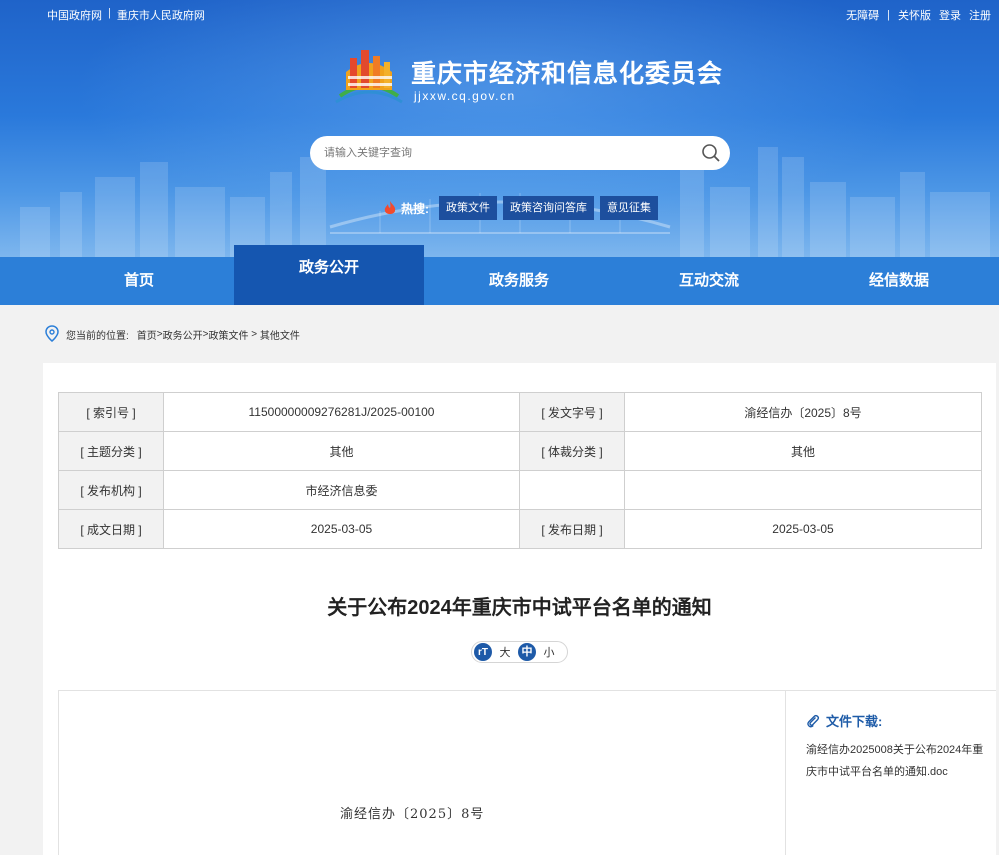 The image size is (999, 855). I want to click on font-size-switcher: rT 大 中 小, so click(519, 652).